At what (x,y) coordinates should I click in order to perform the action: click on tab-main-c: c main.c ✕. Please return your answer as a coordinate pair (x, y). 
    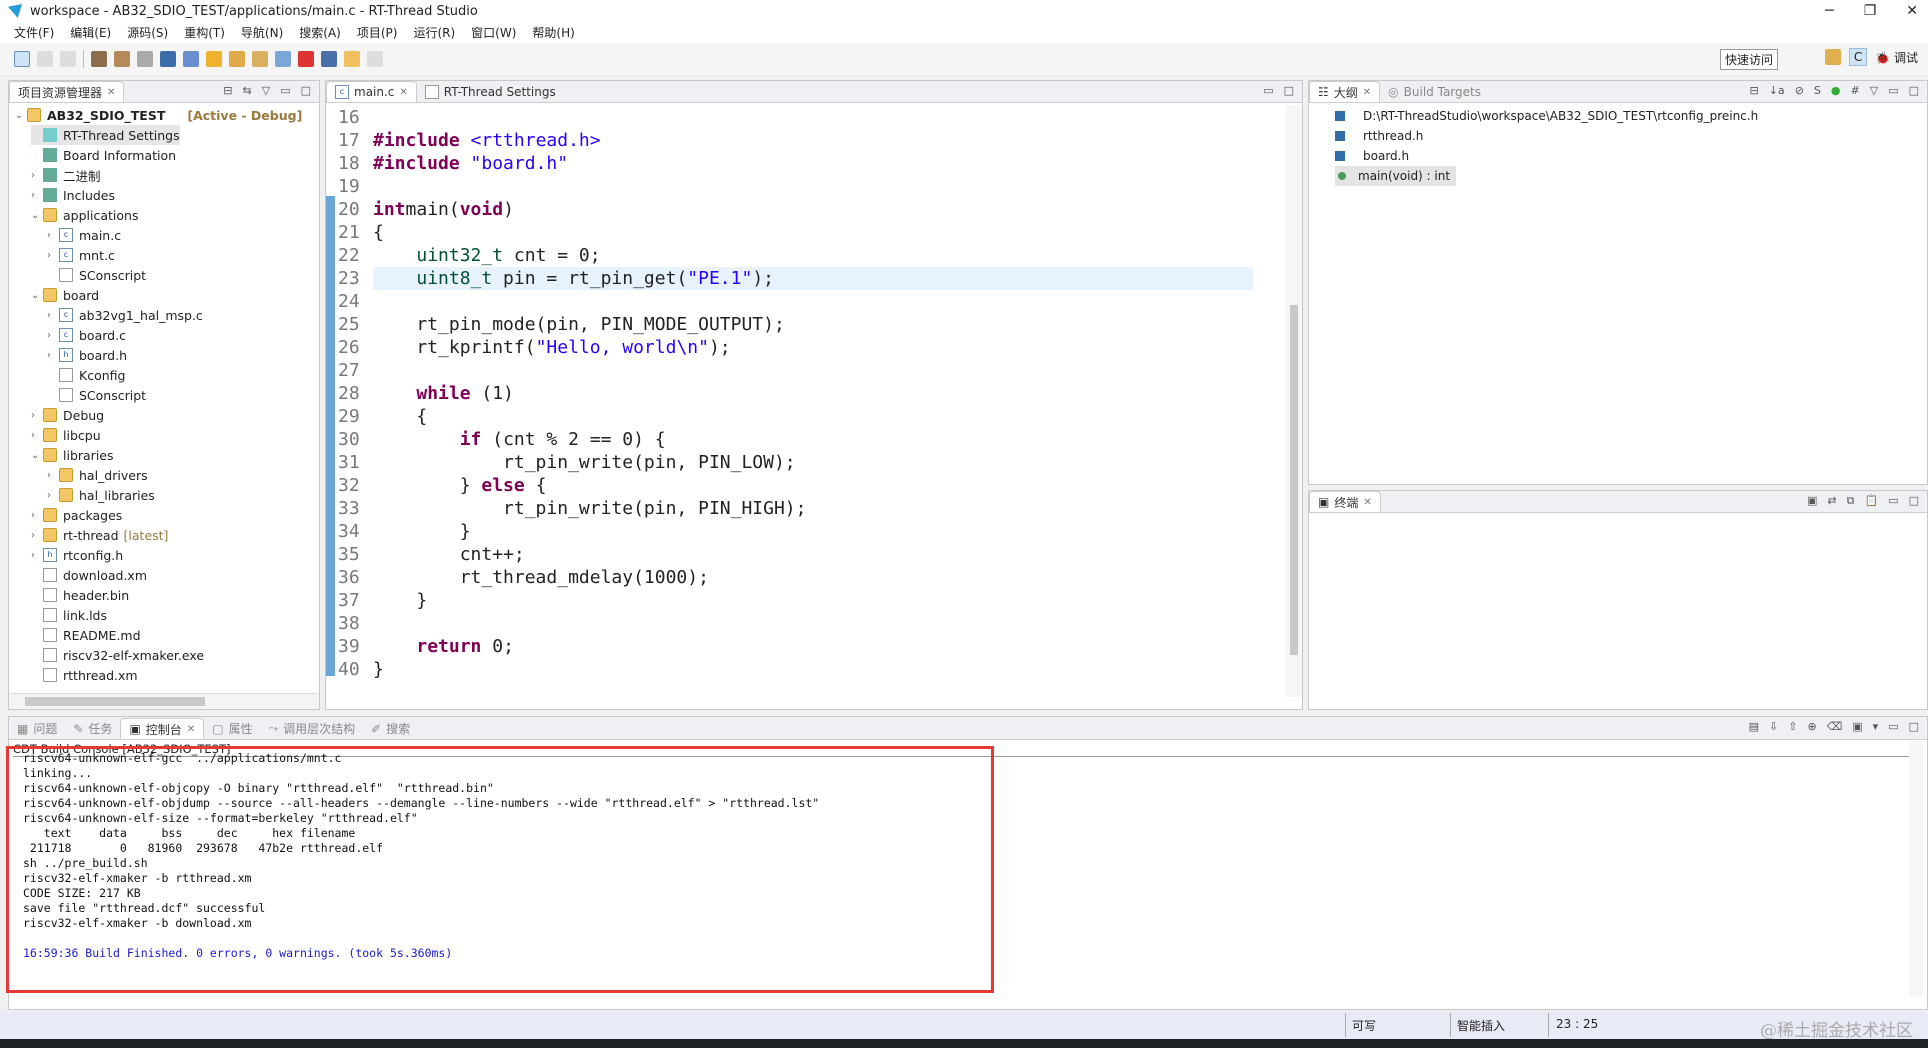
    Looking at the image, I should click on (371, 91).